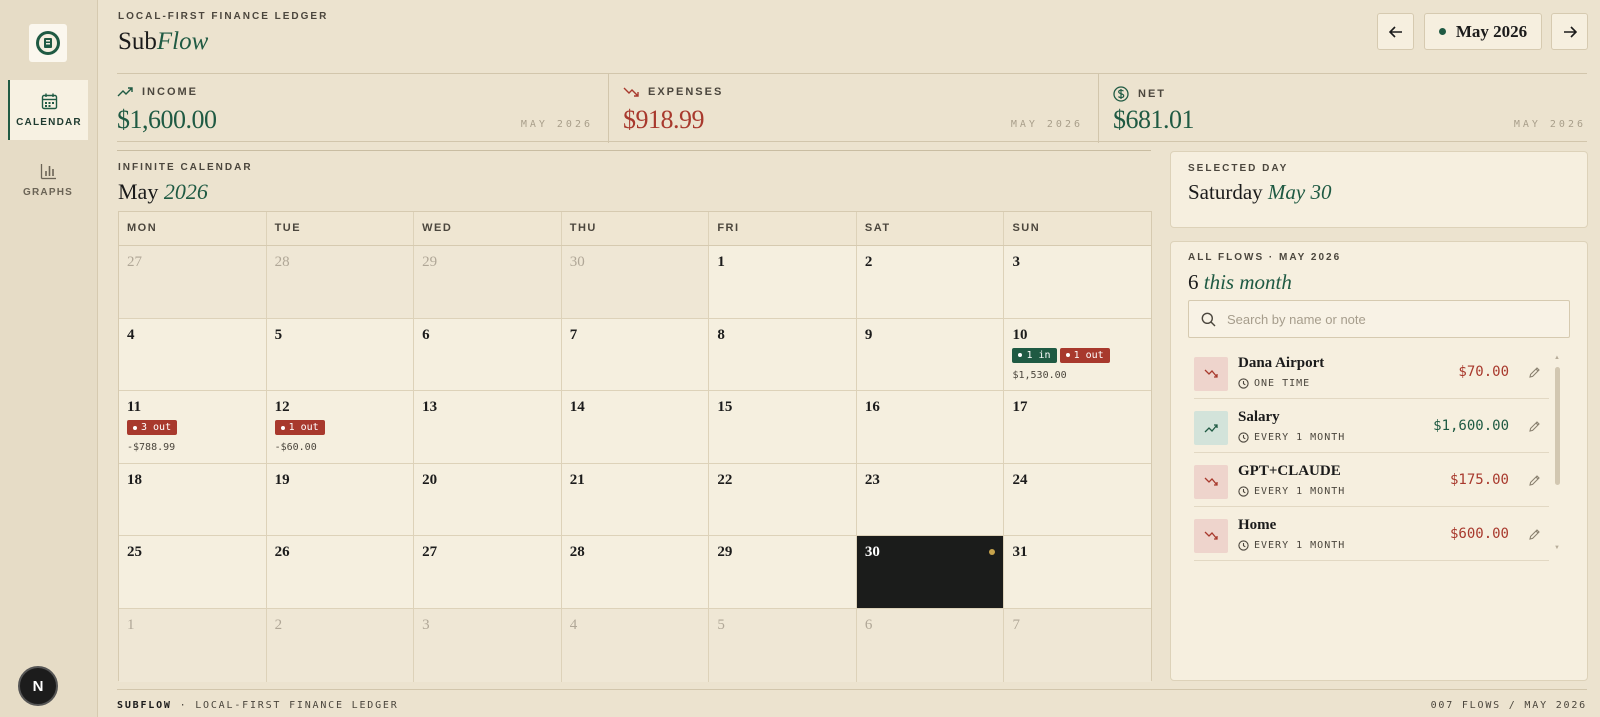 The width and height of the screenshot is (1600, 717). Describe the element at coordinates (48, 180) in the screenshot. I see `sidebar-item-graphs: GRAPHS` at that location.